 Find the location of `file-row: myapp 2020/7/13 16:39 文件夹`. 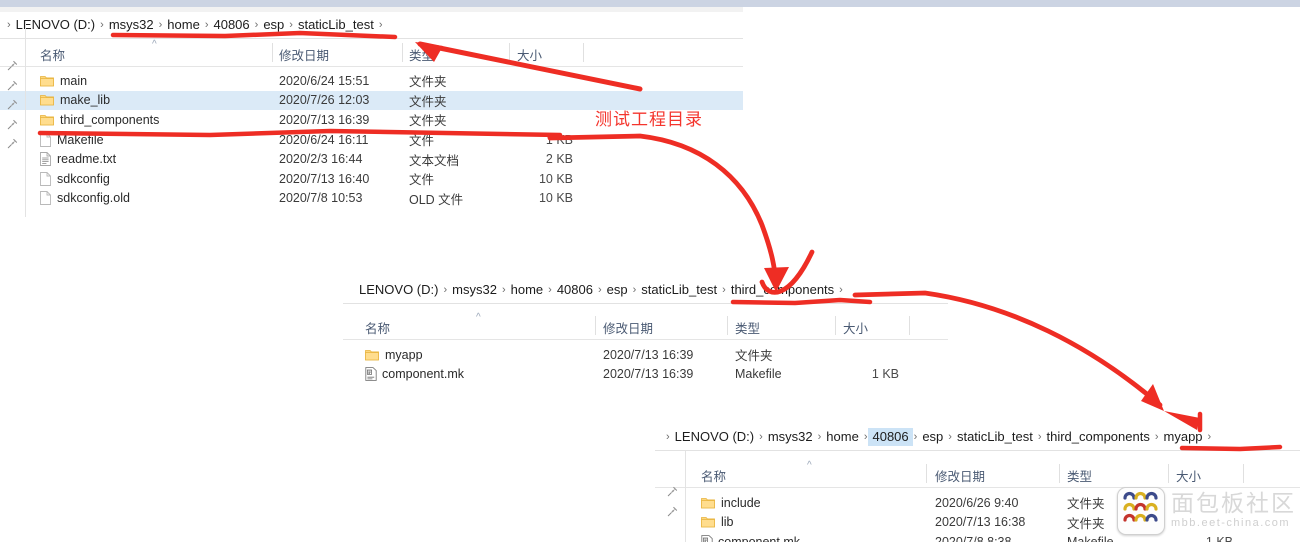

file-row: myapp 2020/7/13 16:39 文件夹 is located at coordinates (645, 355).